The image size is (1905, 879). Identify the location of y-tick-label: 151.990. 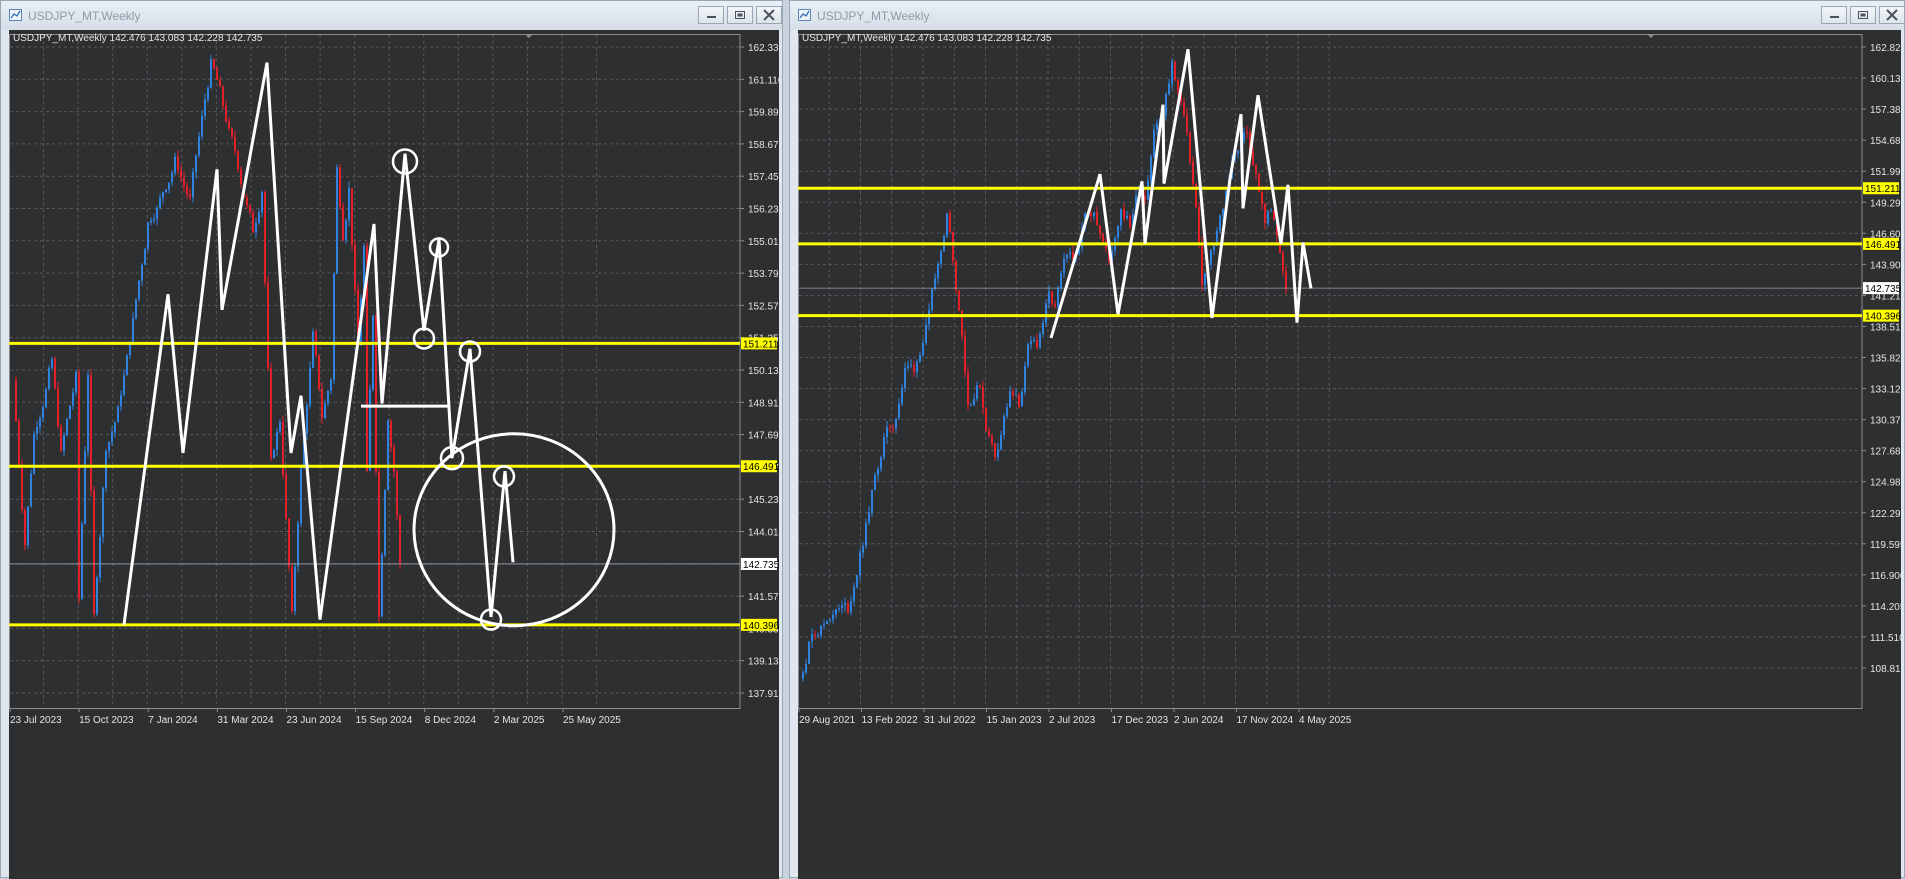
(1885, 172).